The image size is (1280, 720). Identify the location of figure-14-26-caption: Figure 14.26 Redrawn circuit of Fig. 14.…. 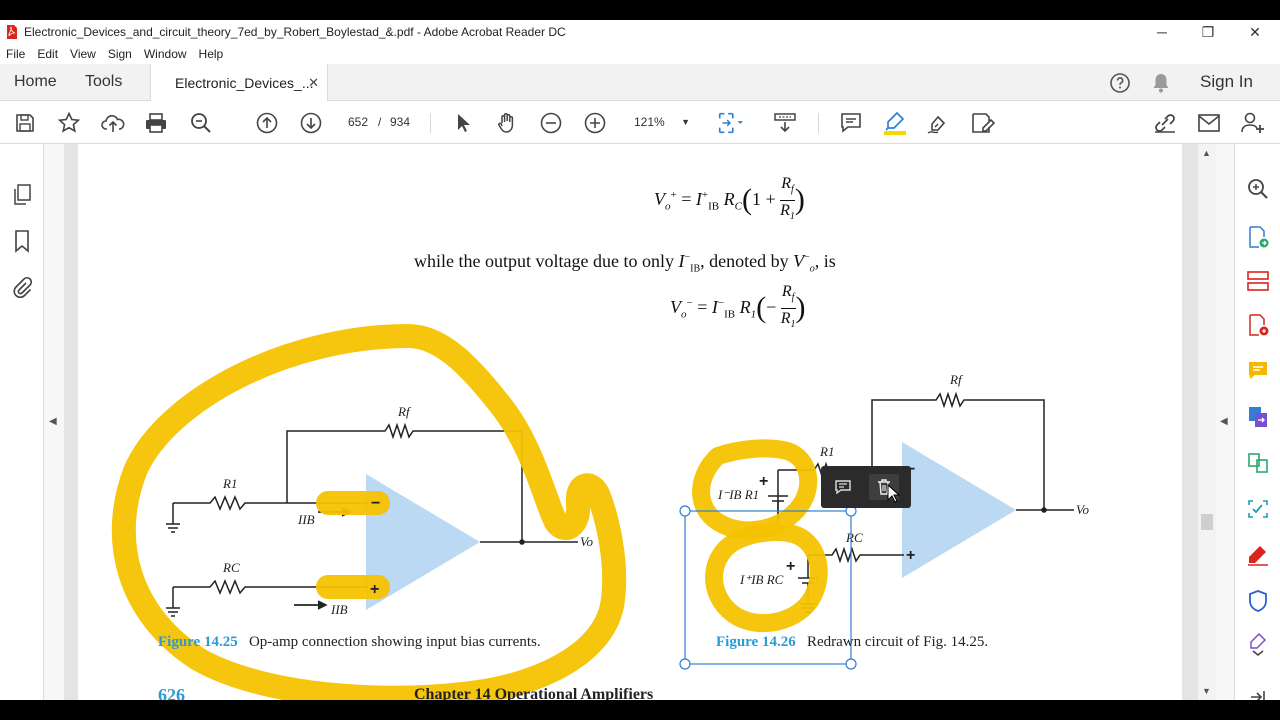
(852, 642).